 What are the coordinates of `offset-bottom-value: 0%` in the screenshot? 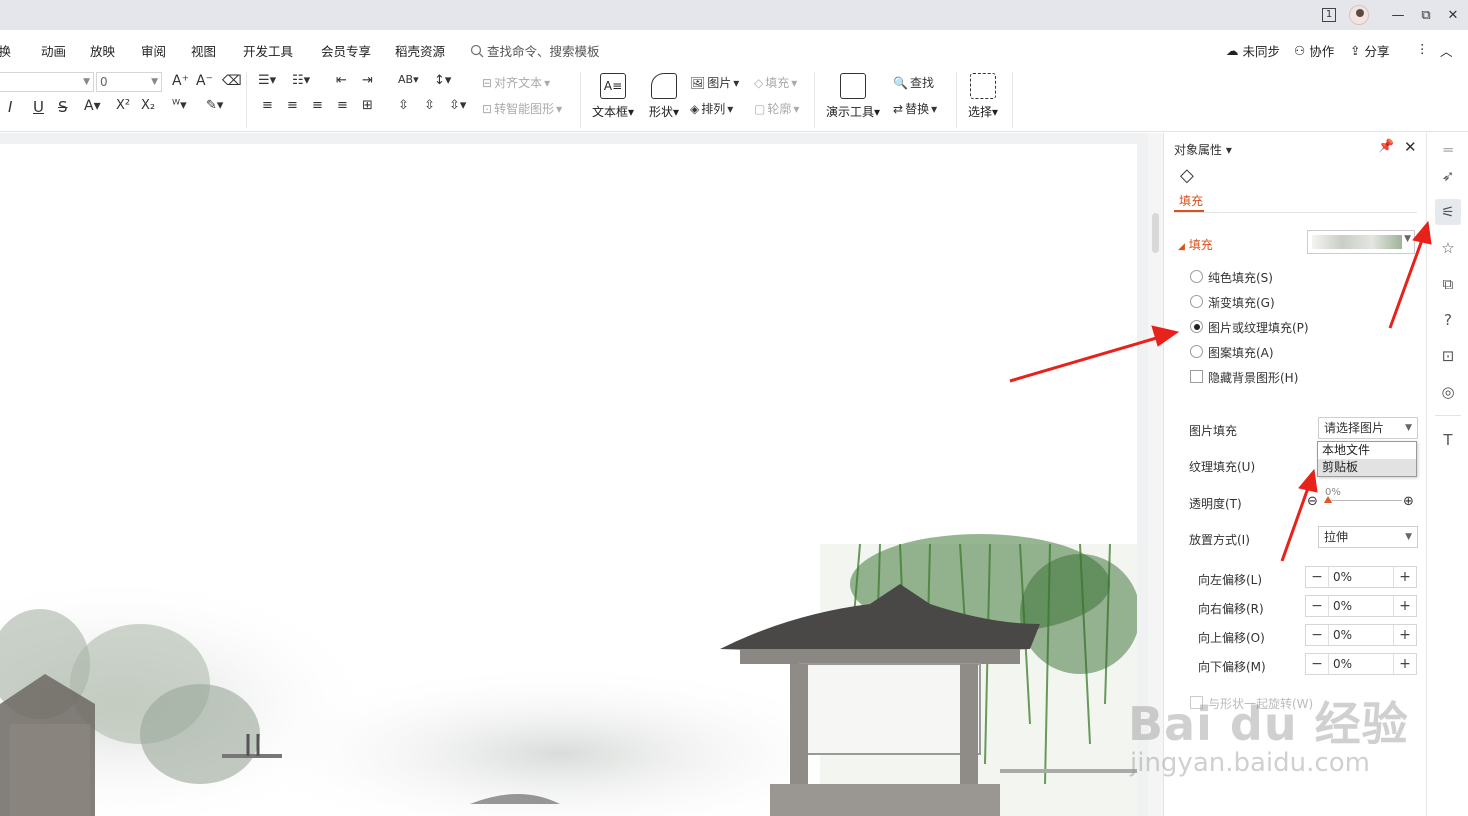 It's located at (1361, 664).